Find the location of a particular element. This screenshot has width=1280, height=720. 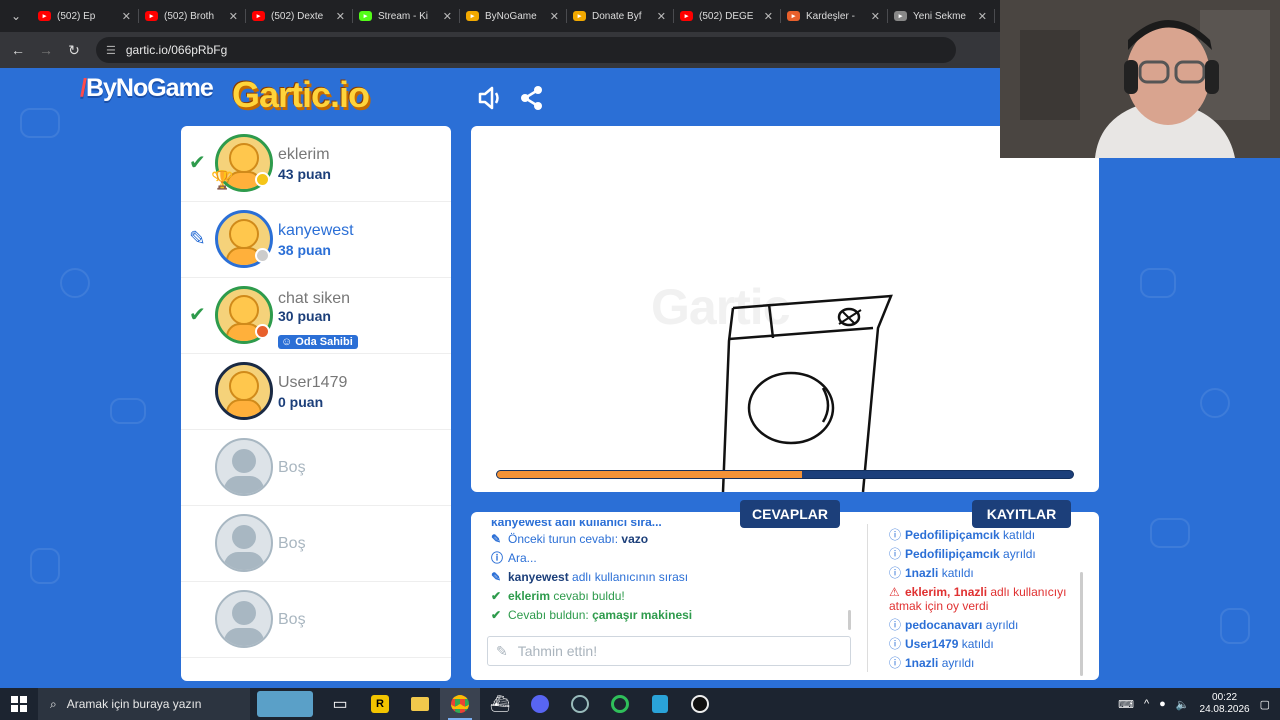

site-settings-icon: ☰ is located at coordinates (111, 50).